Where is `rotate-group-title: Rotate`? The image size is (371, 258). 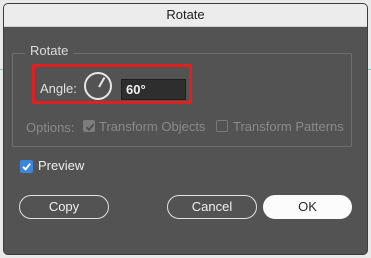 rotate-group-title: Rotate is located at coordinates (49, 50).